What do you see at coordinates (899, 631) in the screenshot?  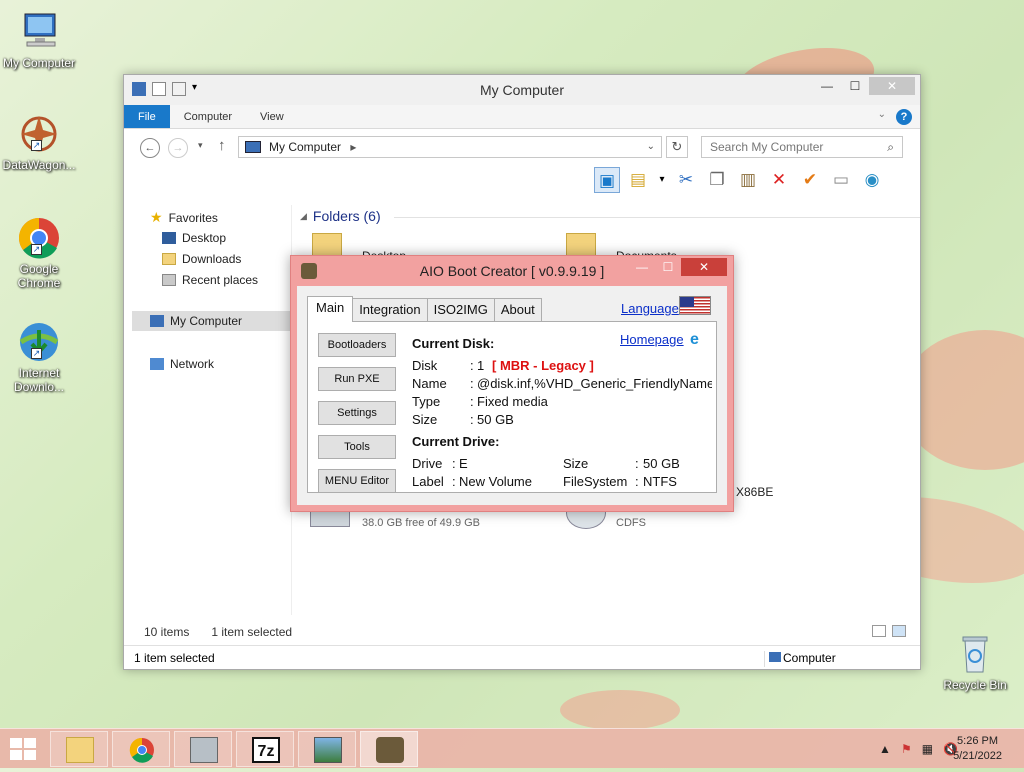 I see `large-icons-view-icon` at bounding box center [899, 631].